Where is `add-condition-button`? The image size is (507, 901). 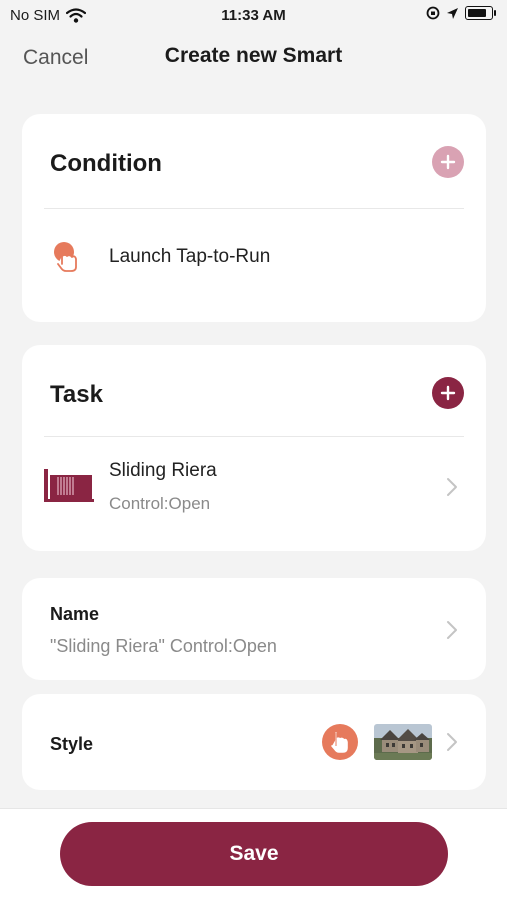 add-condition-button is located at coordinates (448, 162).